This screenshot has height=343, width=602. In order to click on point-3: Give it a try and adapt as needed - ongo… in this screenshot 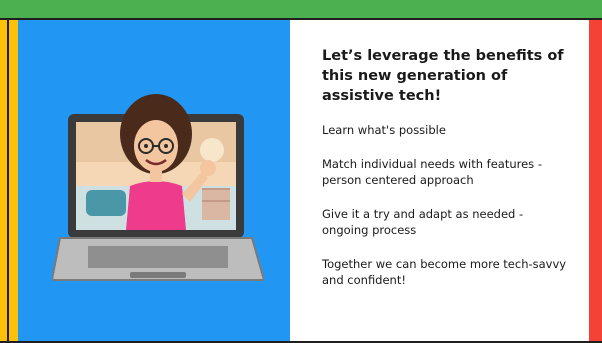, I will do `click(423, 222)`.